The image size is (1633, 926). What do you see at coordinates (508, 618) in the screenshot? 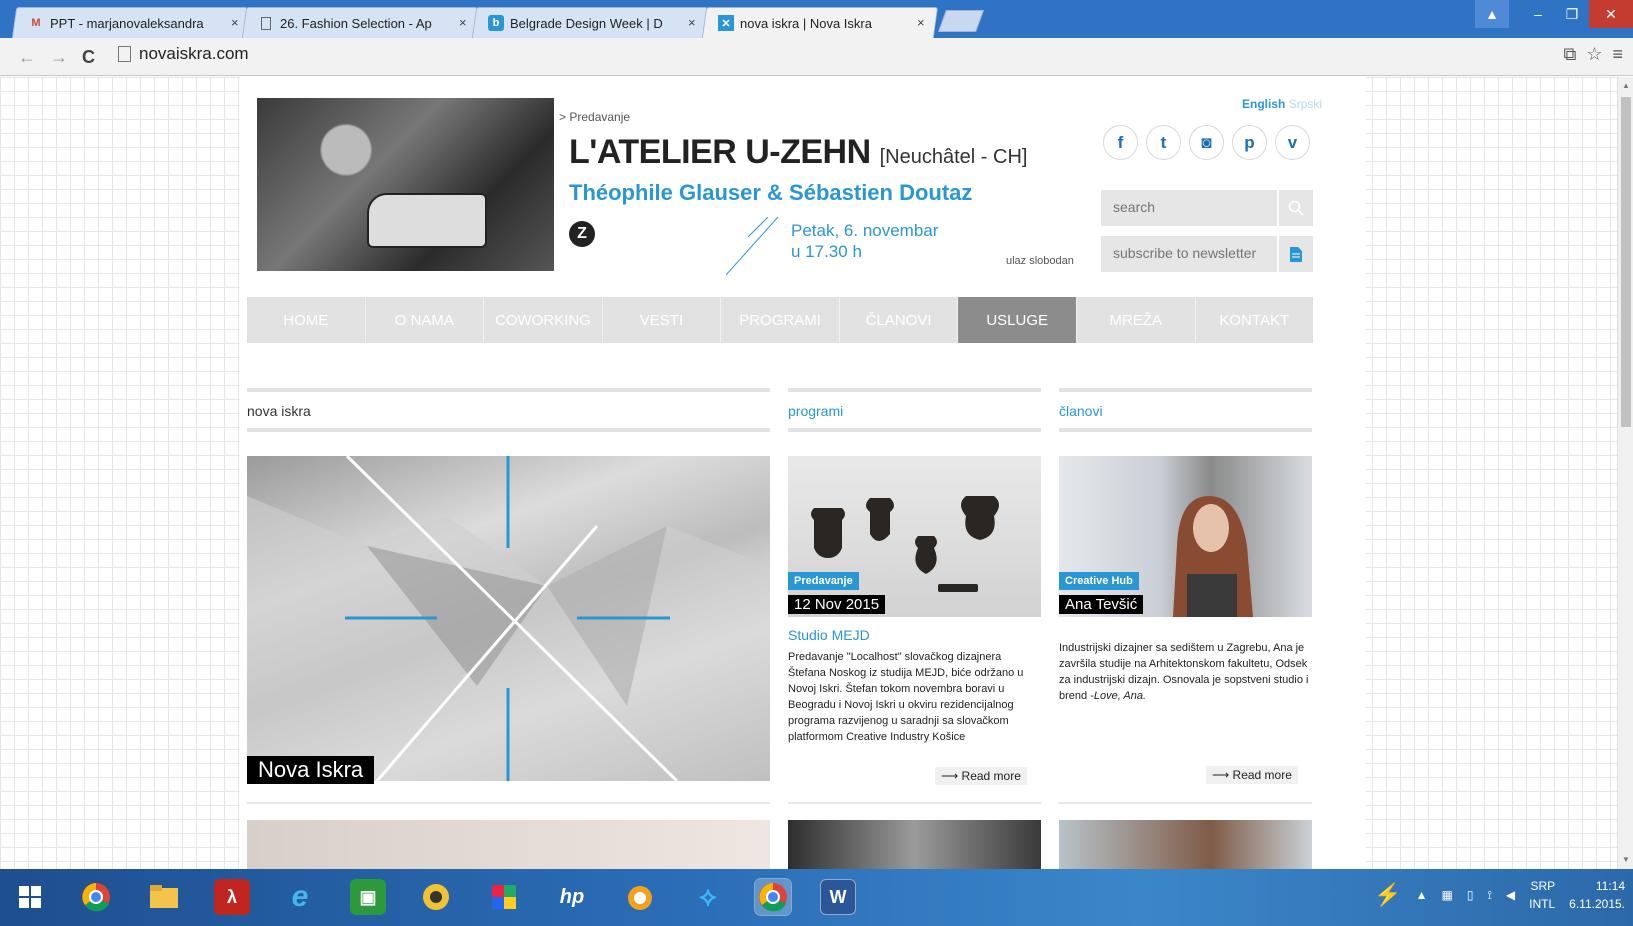
I see `feature-image` at bounding box center [508, 618].